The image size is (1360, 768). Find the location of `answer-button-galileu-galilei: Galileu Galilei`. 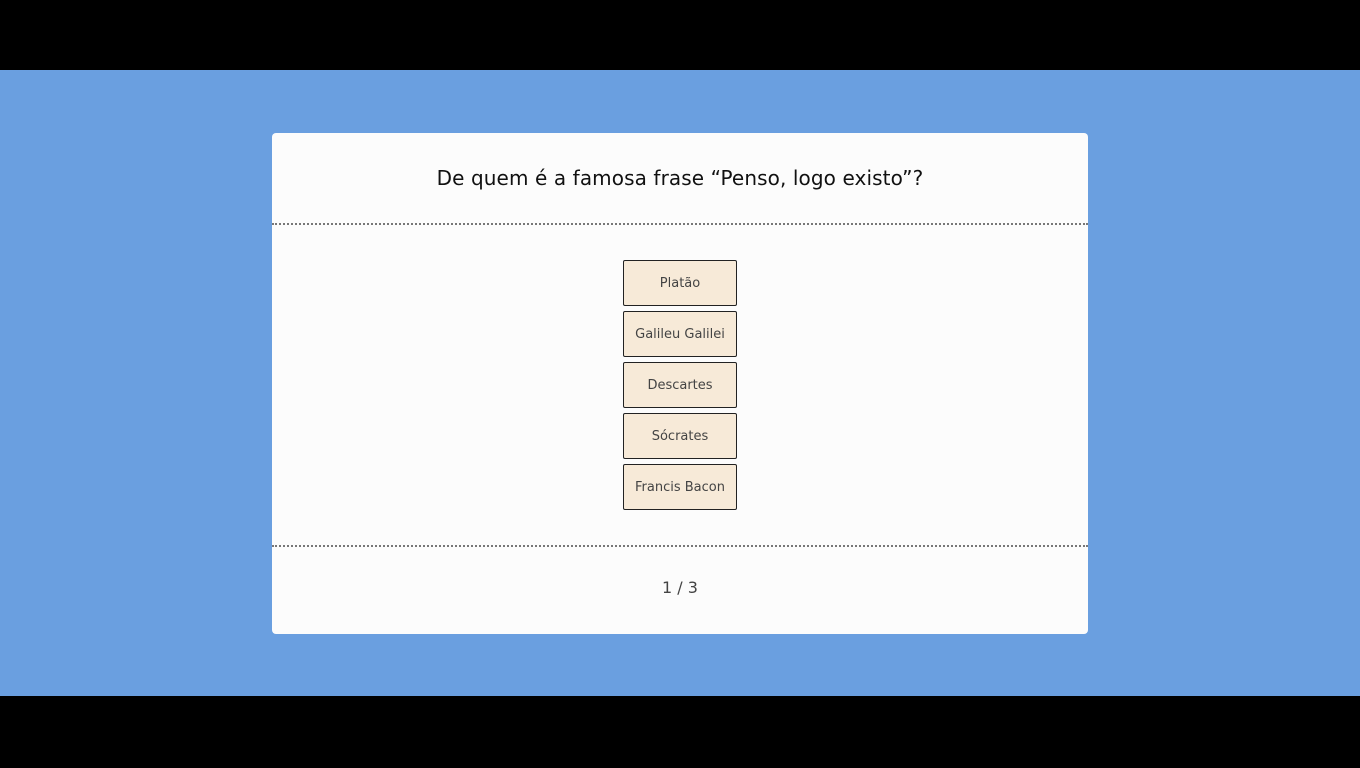

answer-button-galileu-galilei: Galileu Galilei is located at coordinates (680, 334).